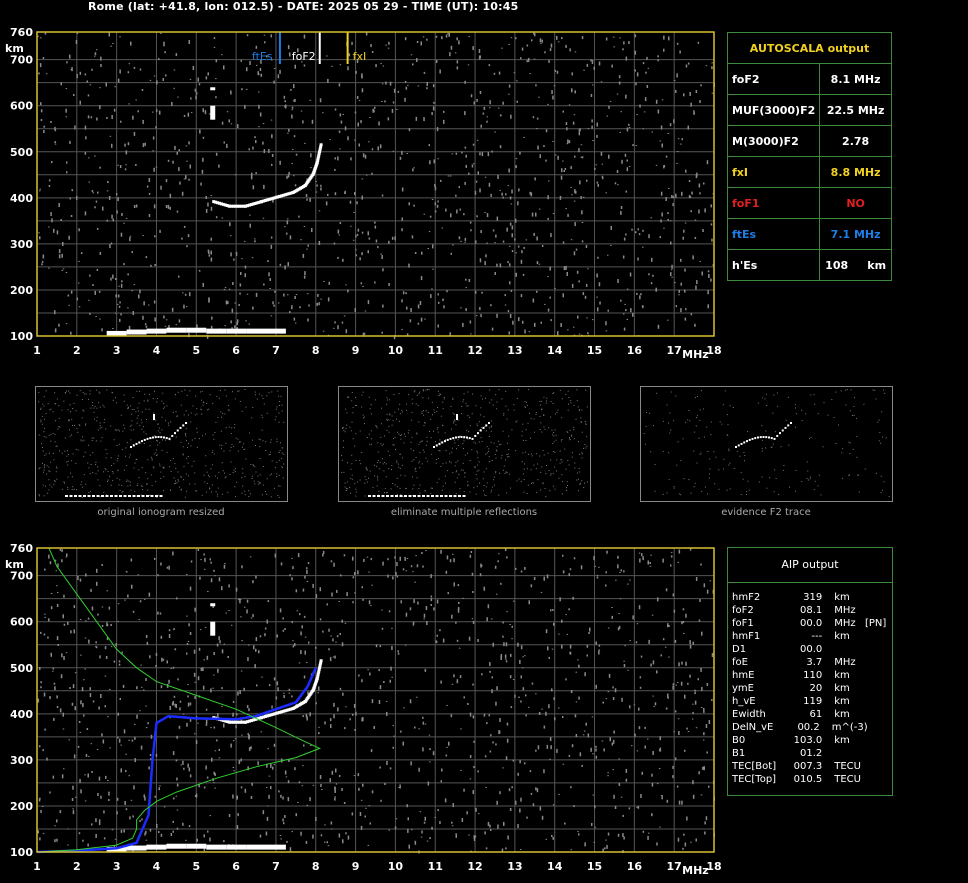  I want to click on aip-param-name: B1, so click(739, 753).